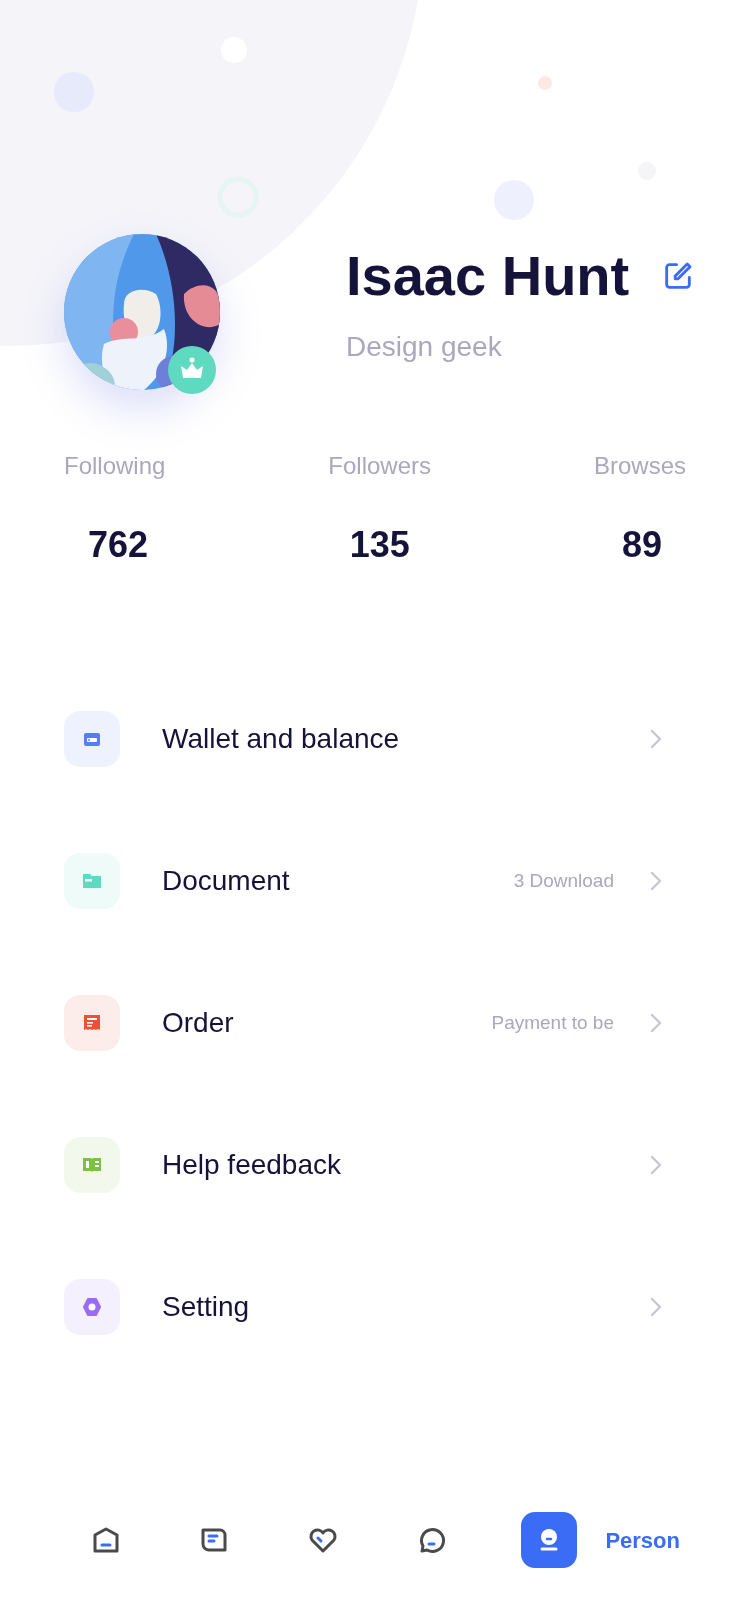  What do you see at coordinates (118, 545) in the screenshot?
I see `stat-value: 762` at bounding box center [118, 545].